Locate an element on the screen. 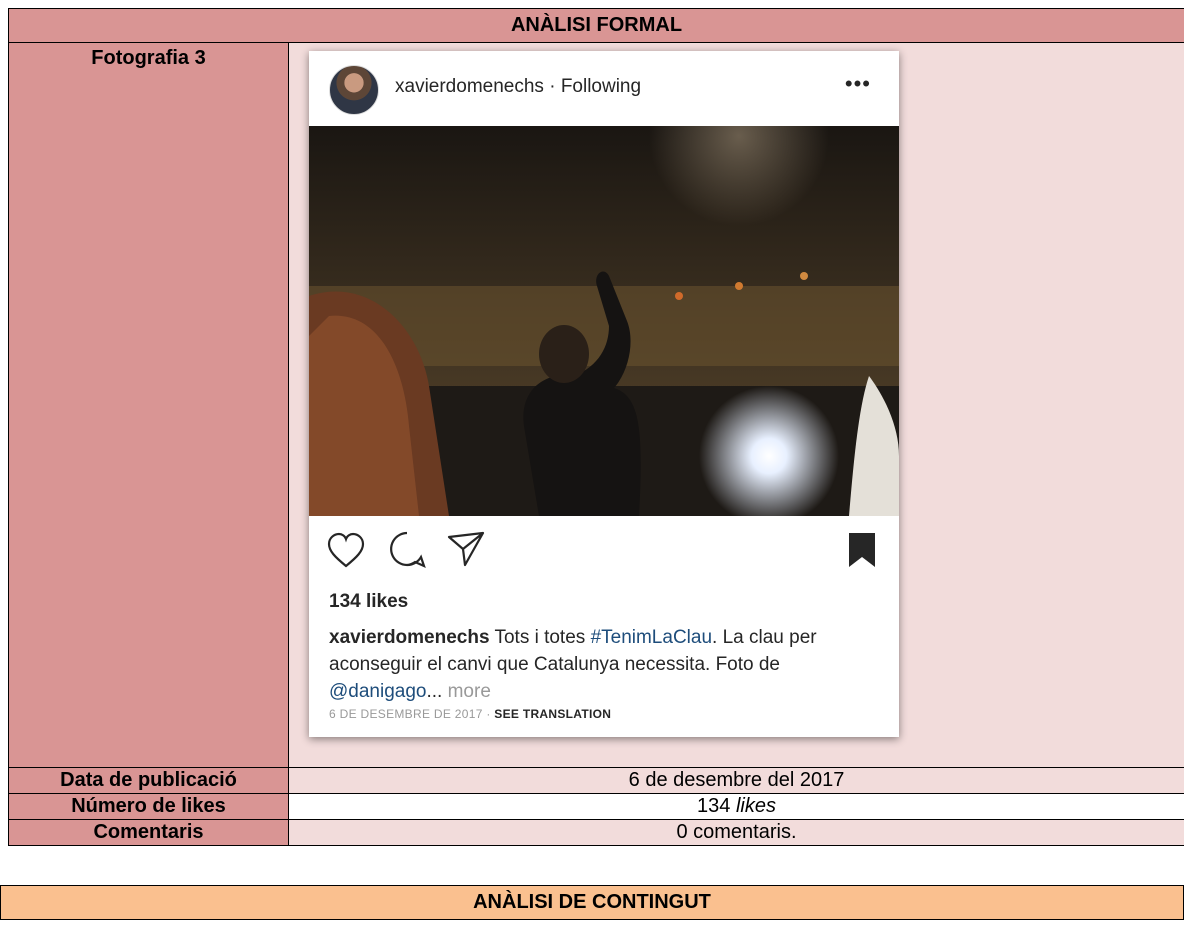 The height and width of the screenshot is (926, 1184). avatar is located at coordinates (354, 90).